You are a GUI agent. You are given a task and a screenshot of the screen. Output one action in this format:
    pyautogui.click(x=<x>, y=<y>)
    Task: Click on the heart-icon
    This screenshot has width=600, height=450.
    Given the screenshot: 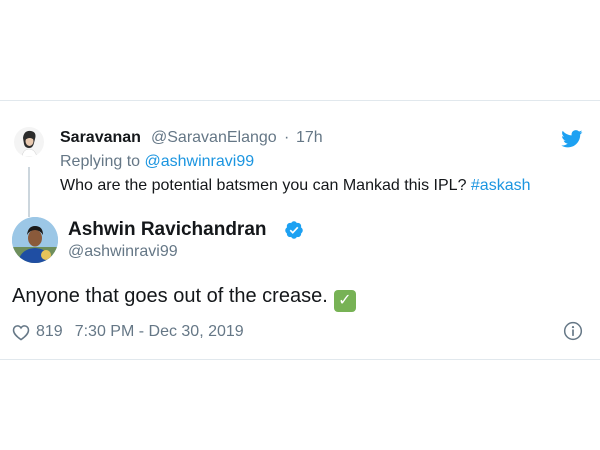 What is the action you would take?
    pyautogui.click(x=21, y=332)
    